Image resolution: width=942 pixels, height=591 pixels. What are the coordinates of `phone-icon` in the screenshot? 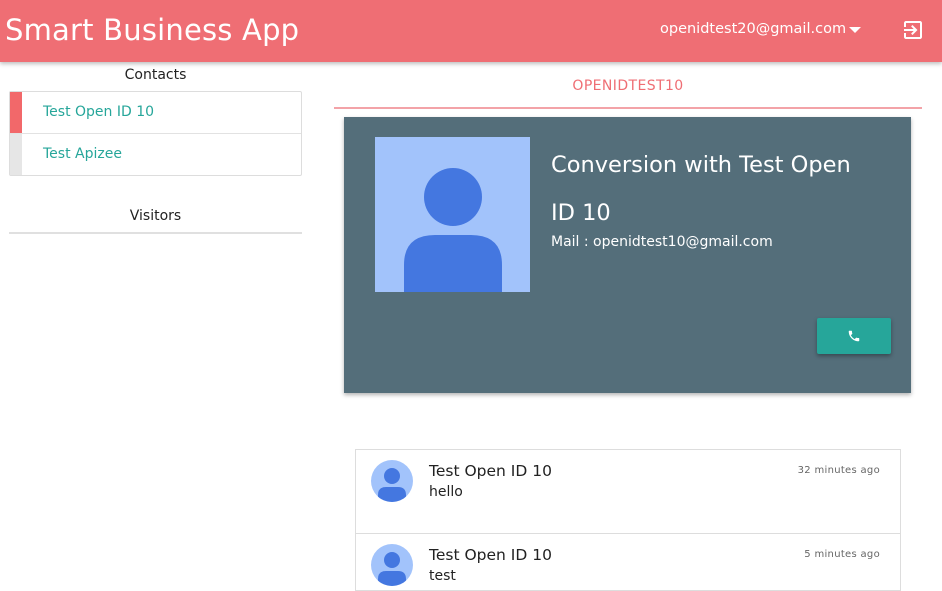 It's located at (854, 336).